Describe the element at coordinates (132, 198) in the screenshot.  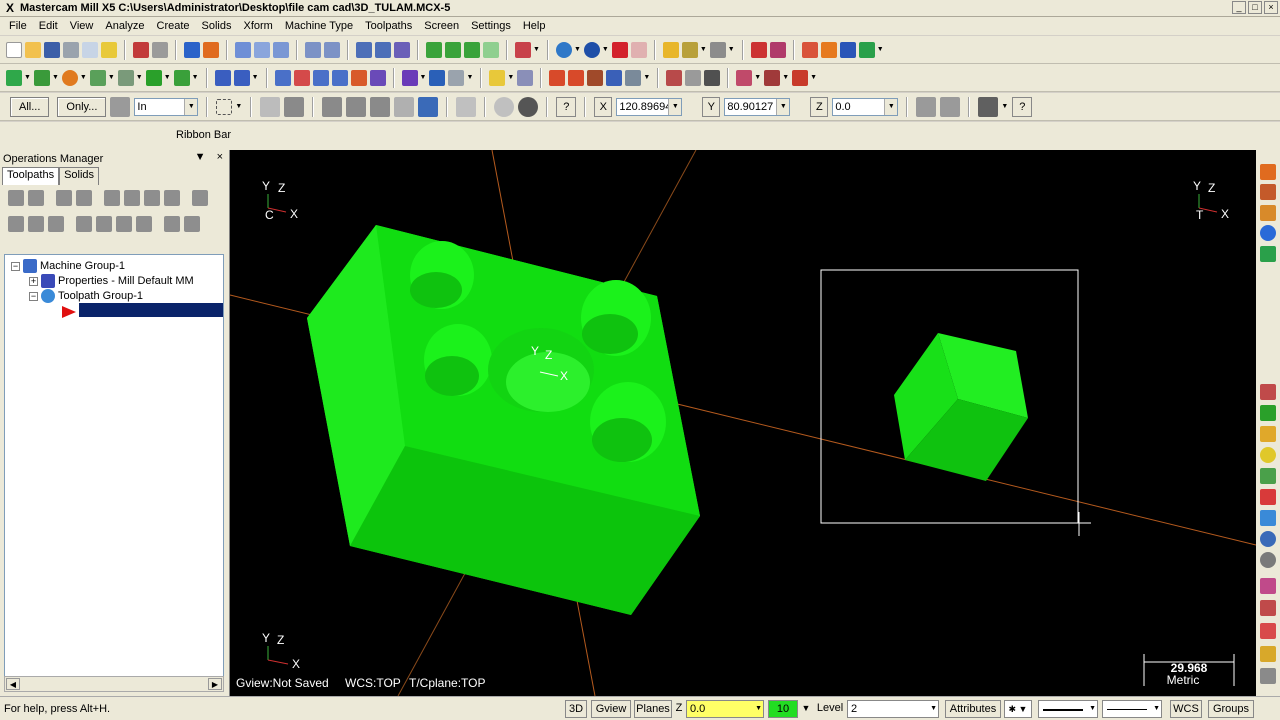
I see `backplot-selected-icon` at that location.